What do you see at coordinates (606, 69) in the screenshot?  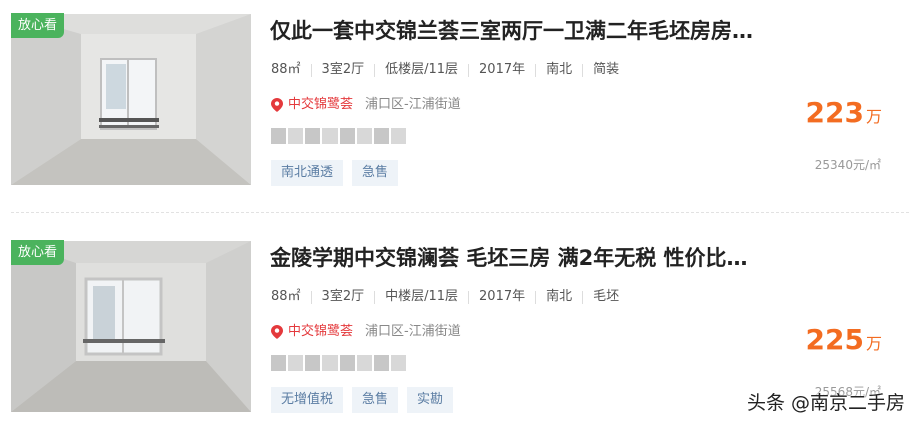 I see `decoration: 简装` at bounding box center [606, 69].